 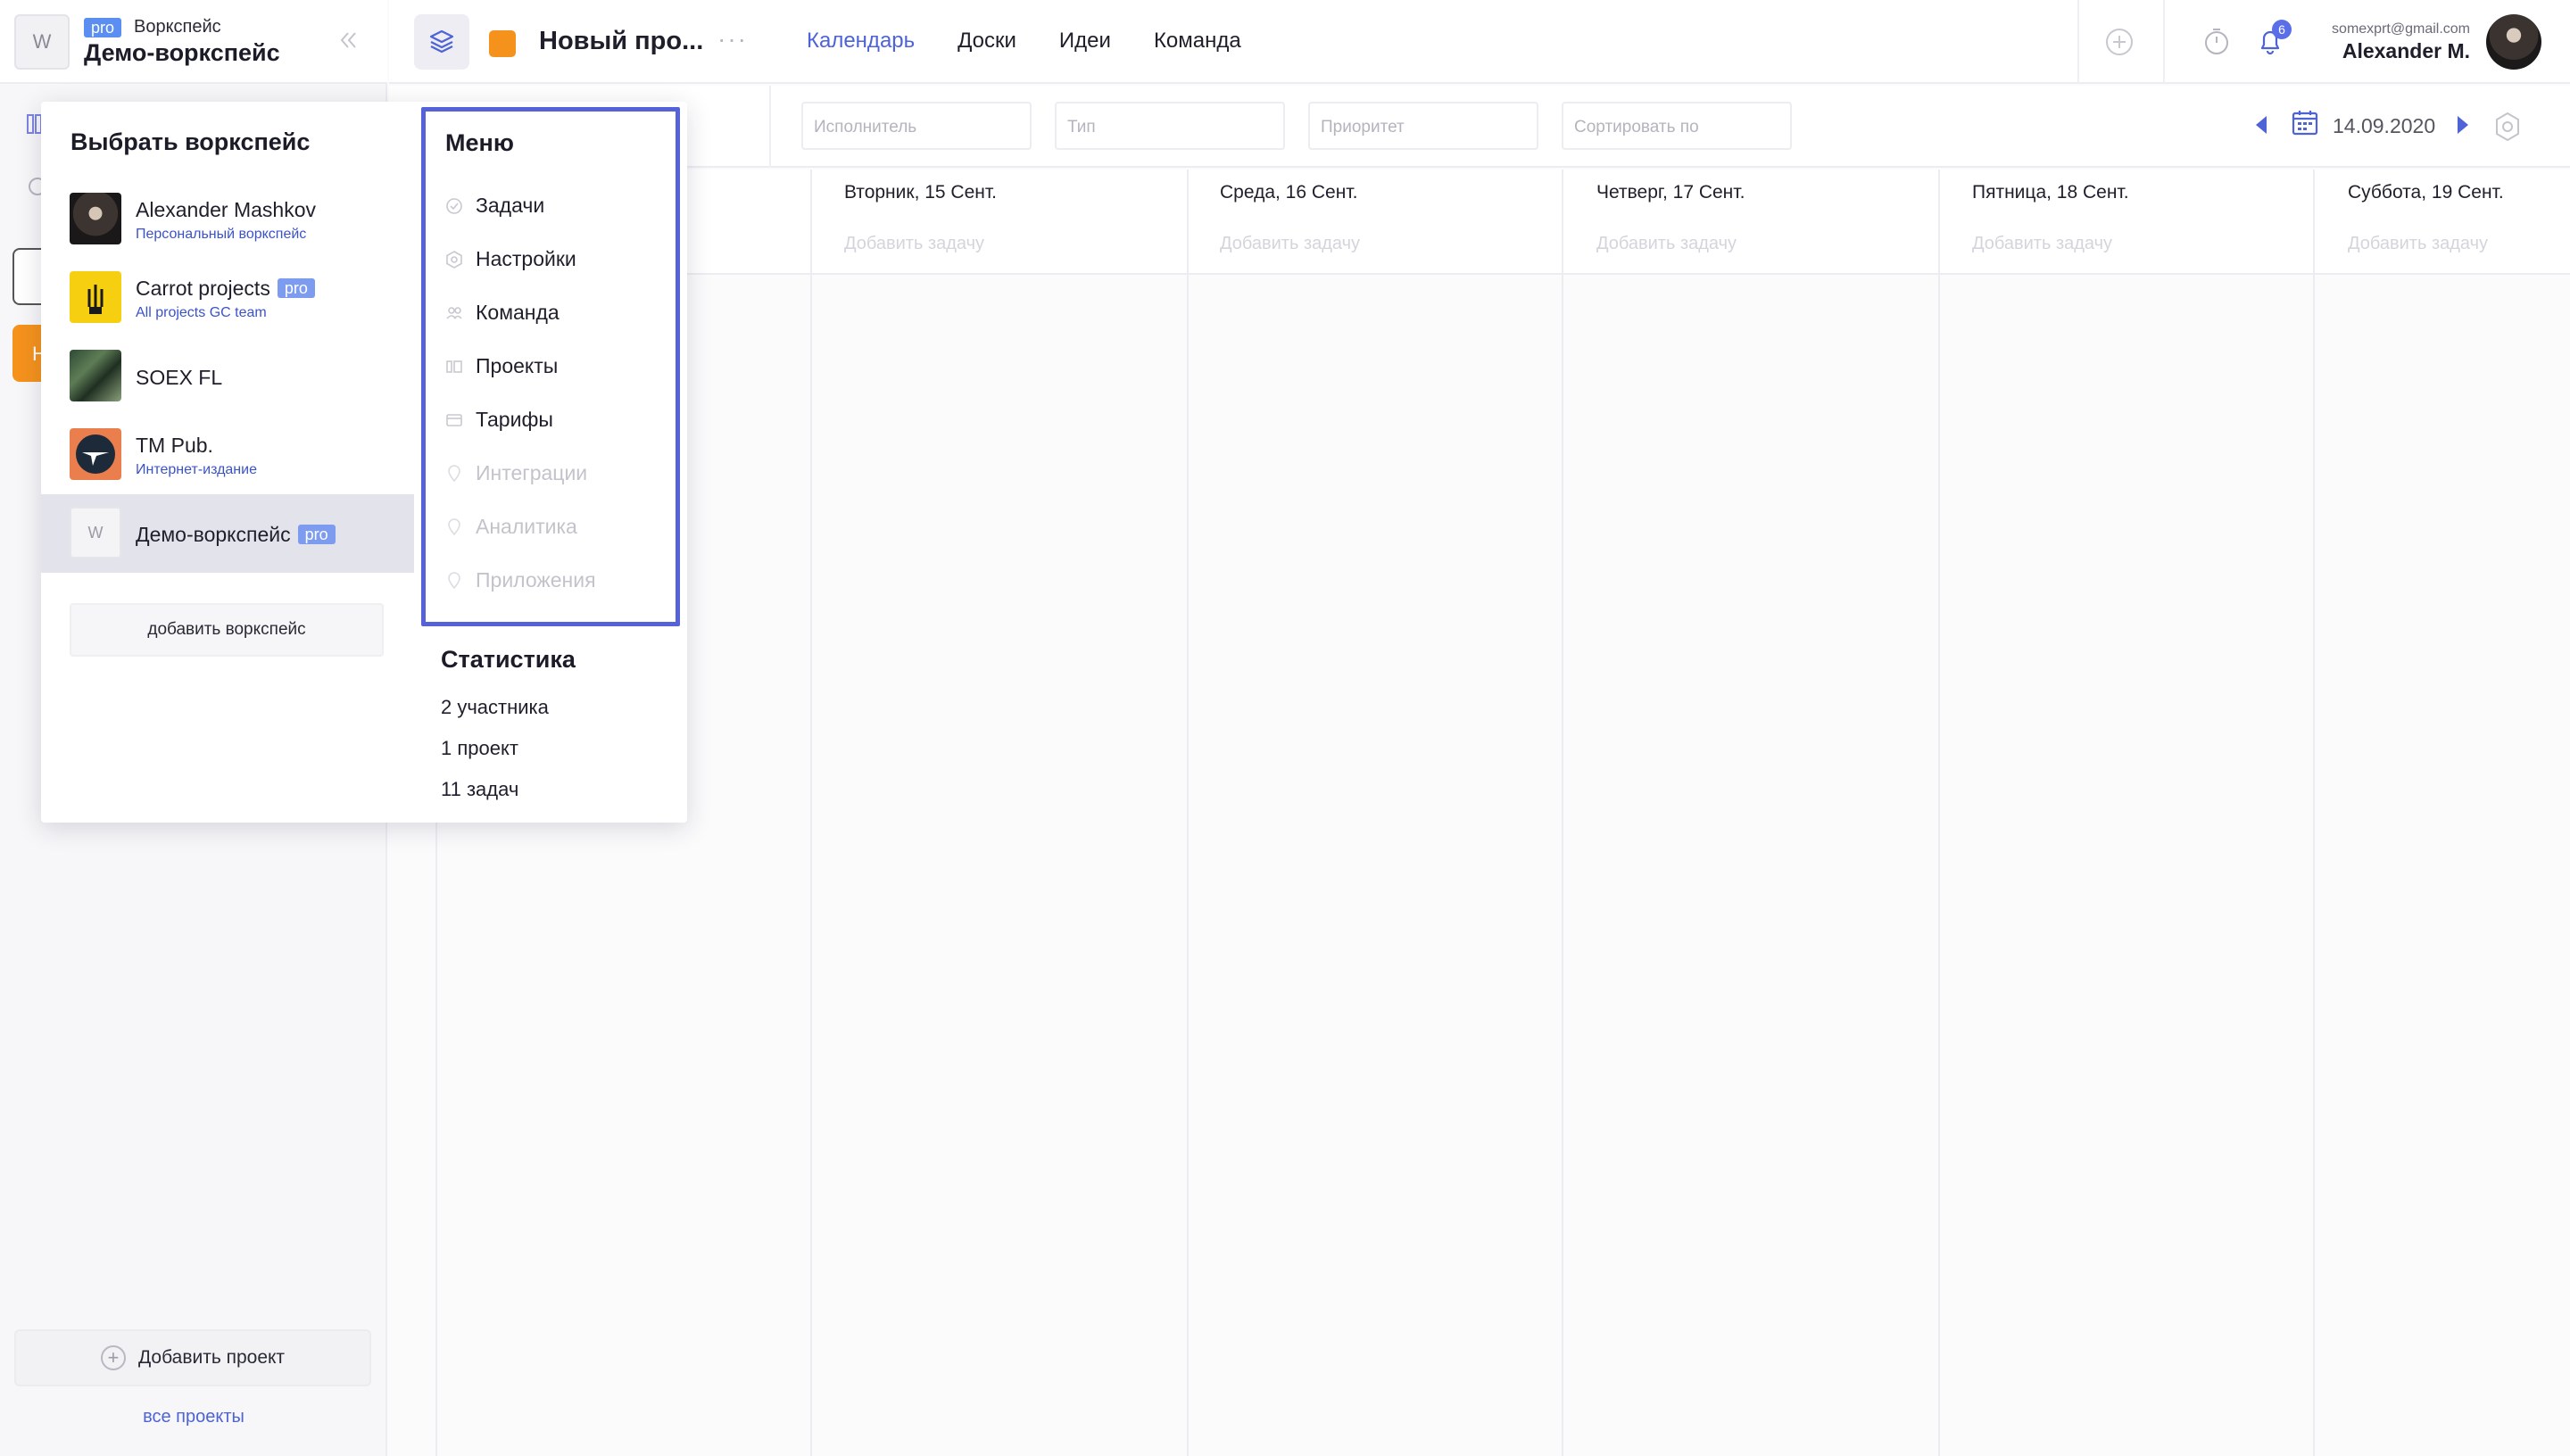 What do you see at coordinates (1170, 126) in the screenshot?
I see `type-filter: Тип` at bounding box center [1170, 126].